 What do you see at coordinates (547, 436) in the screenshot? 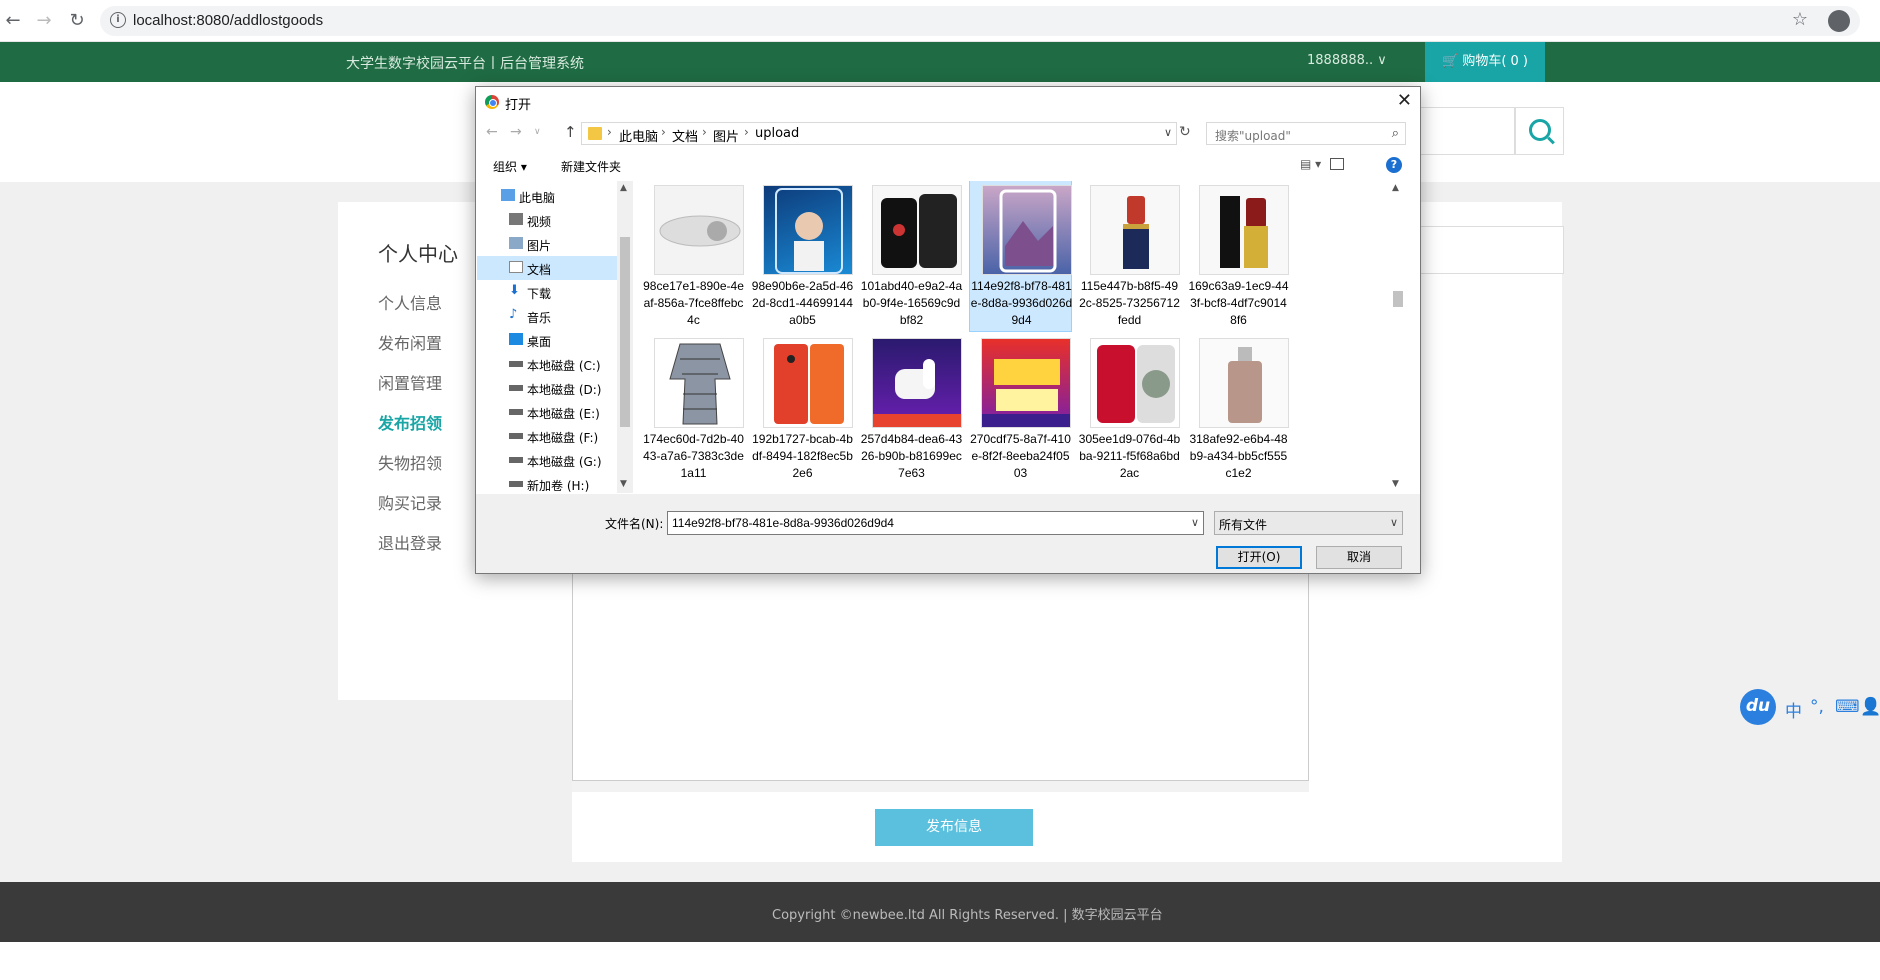
I see `nav-item-drive-f: 本地磁盘 (F:)` at bounding box center [547, 436].